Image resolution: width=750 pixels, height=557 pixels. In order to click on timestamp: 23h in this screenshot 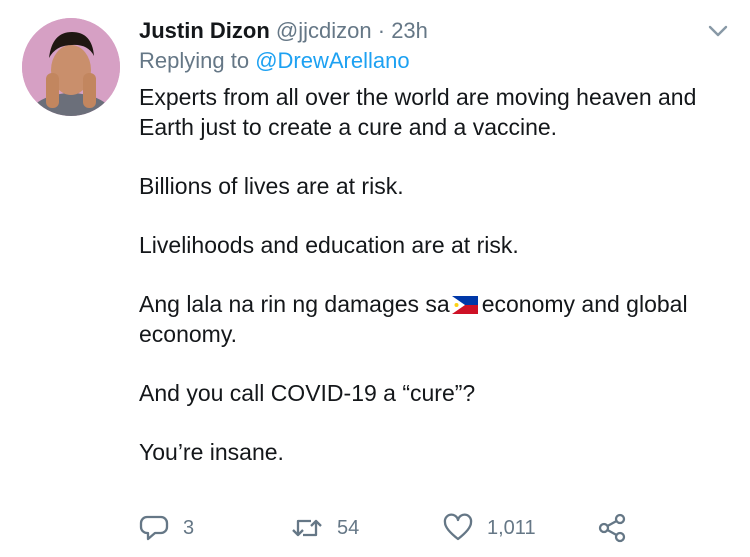, I will do `click(409, 30)`.